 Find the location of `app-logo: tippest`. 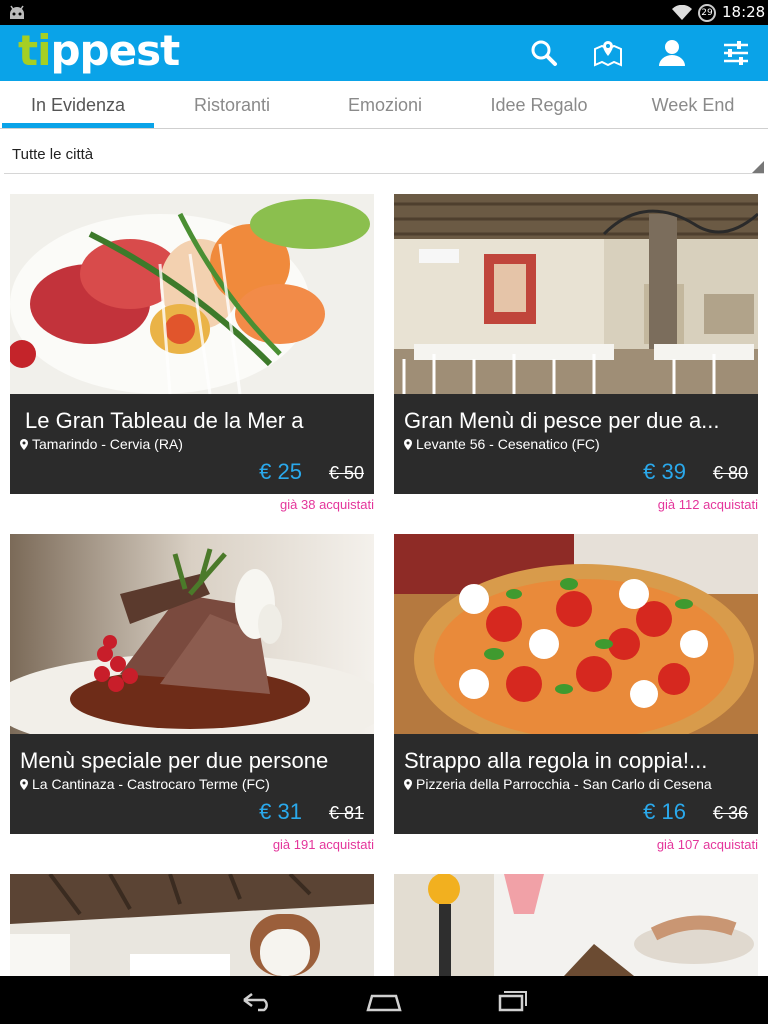

app-logo: tippest is located at coordinates (99, 52).